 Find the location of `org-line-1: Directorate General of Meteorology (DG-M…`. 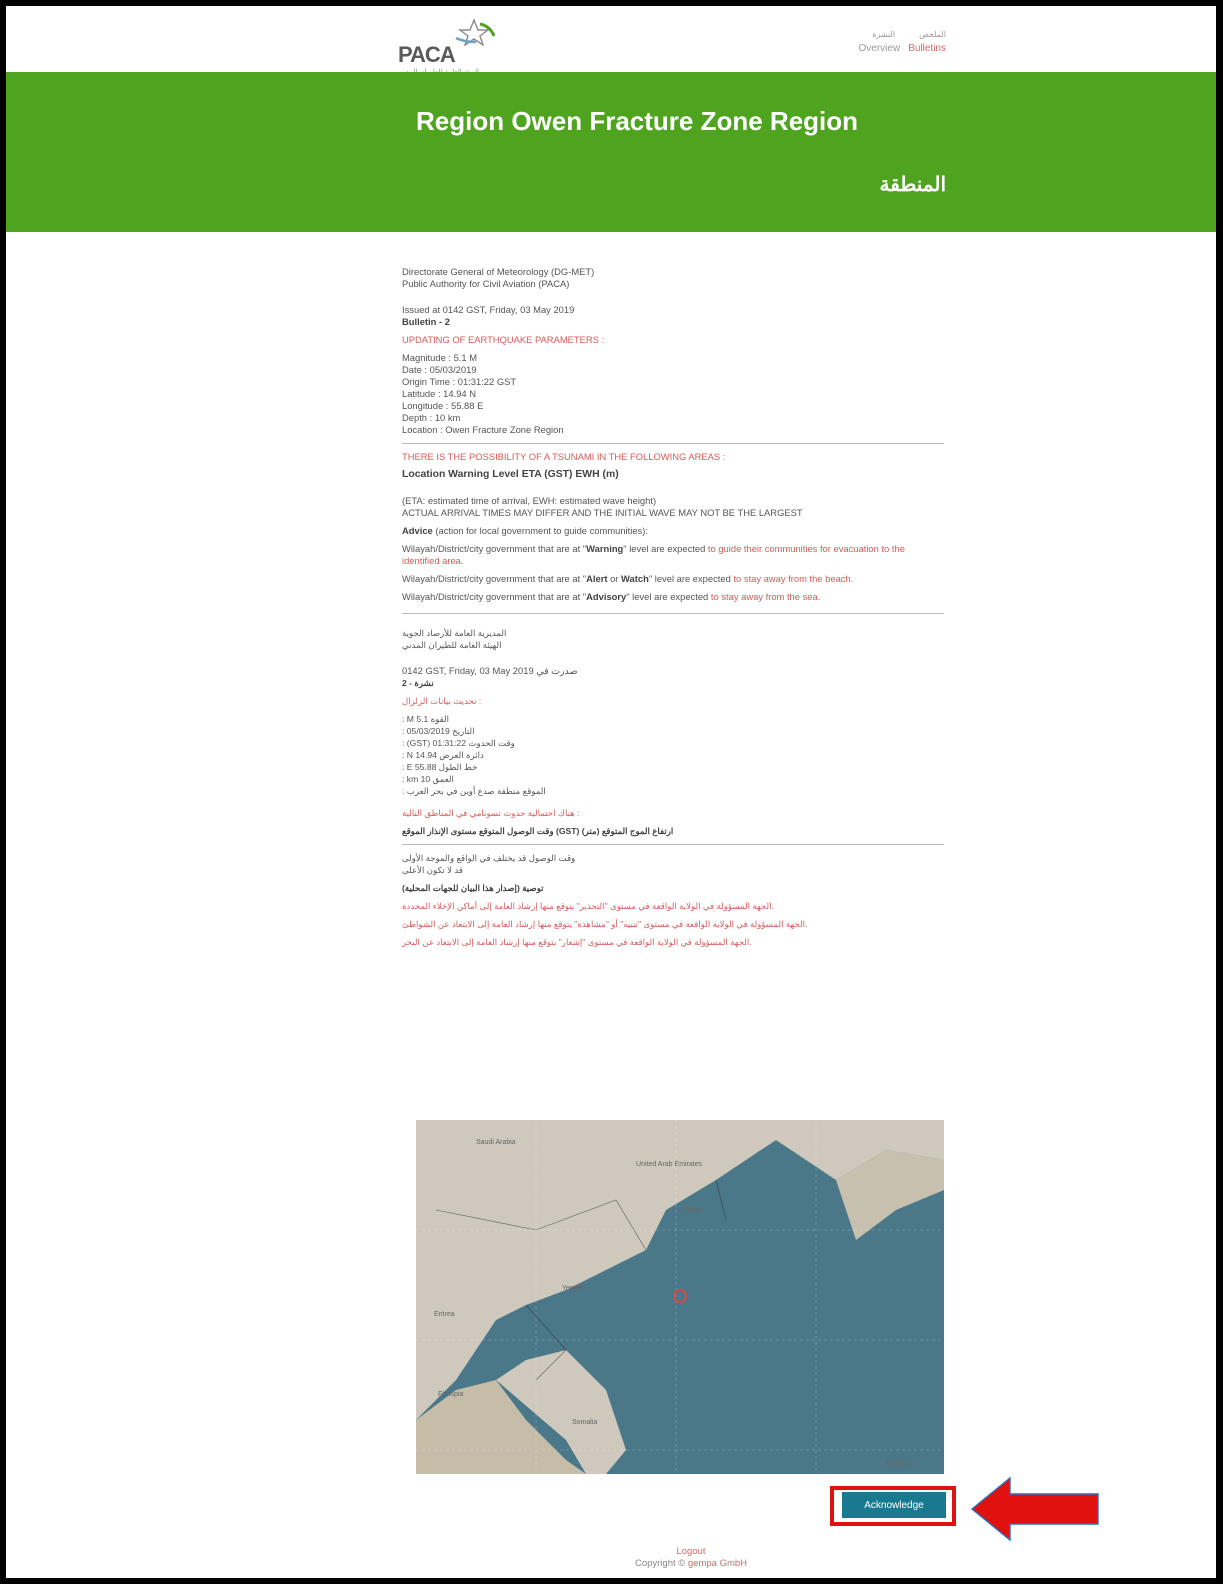

org-line-1: Directorate General of Meteorology (DG-M… is located at coordinates (498, 271).